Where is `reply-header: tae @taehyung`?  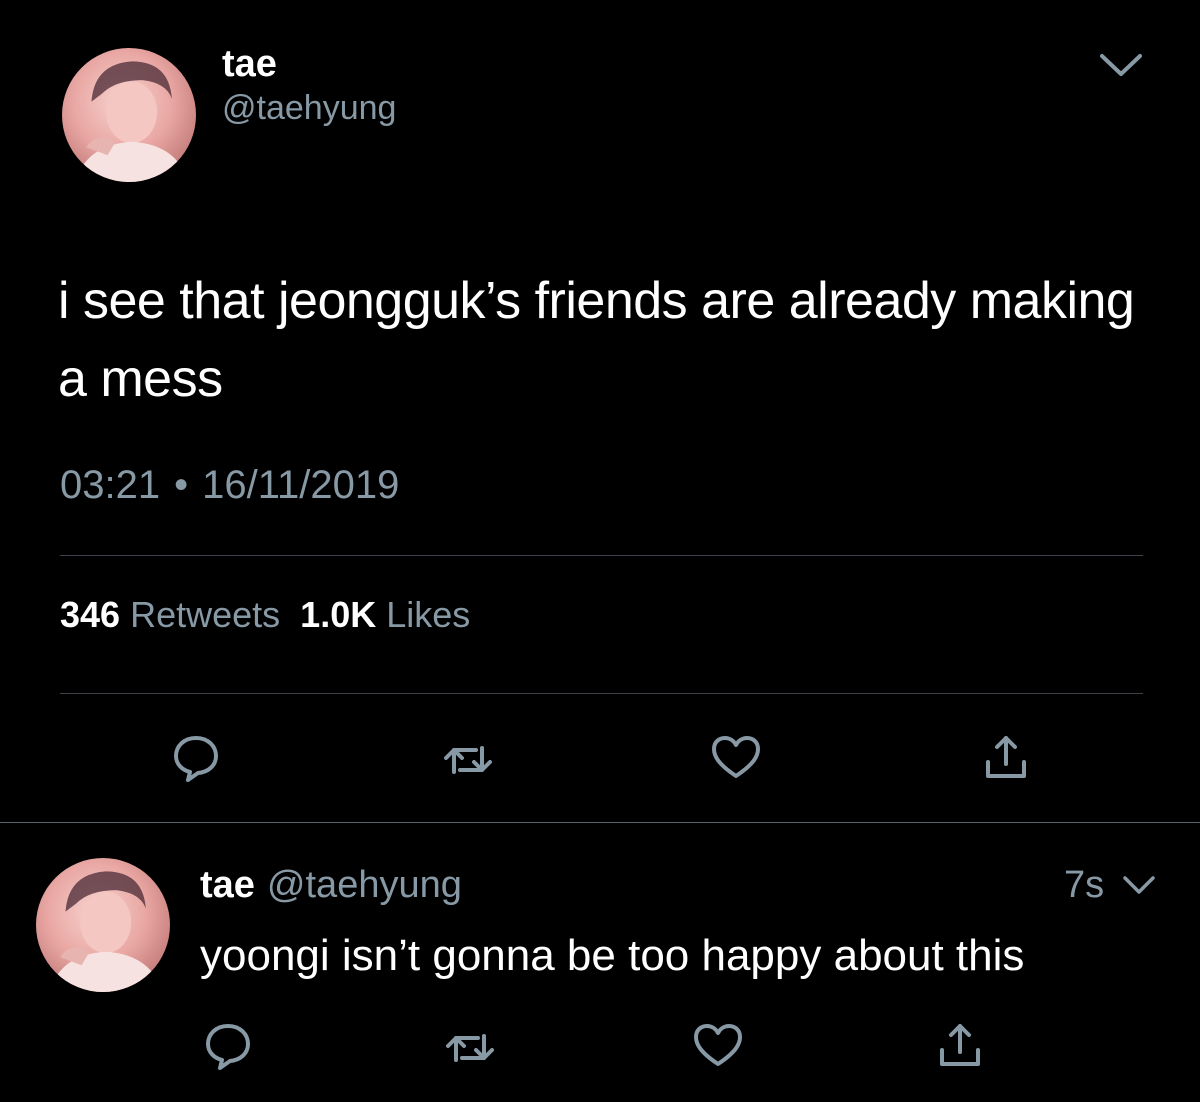
reply-header: tae @taehyung is located at coordinates (331, 885).